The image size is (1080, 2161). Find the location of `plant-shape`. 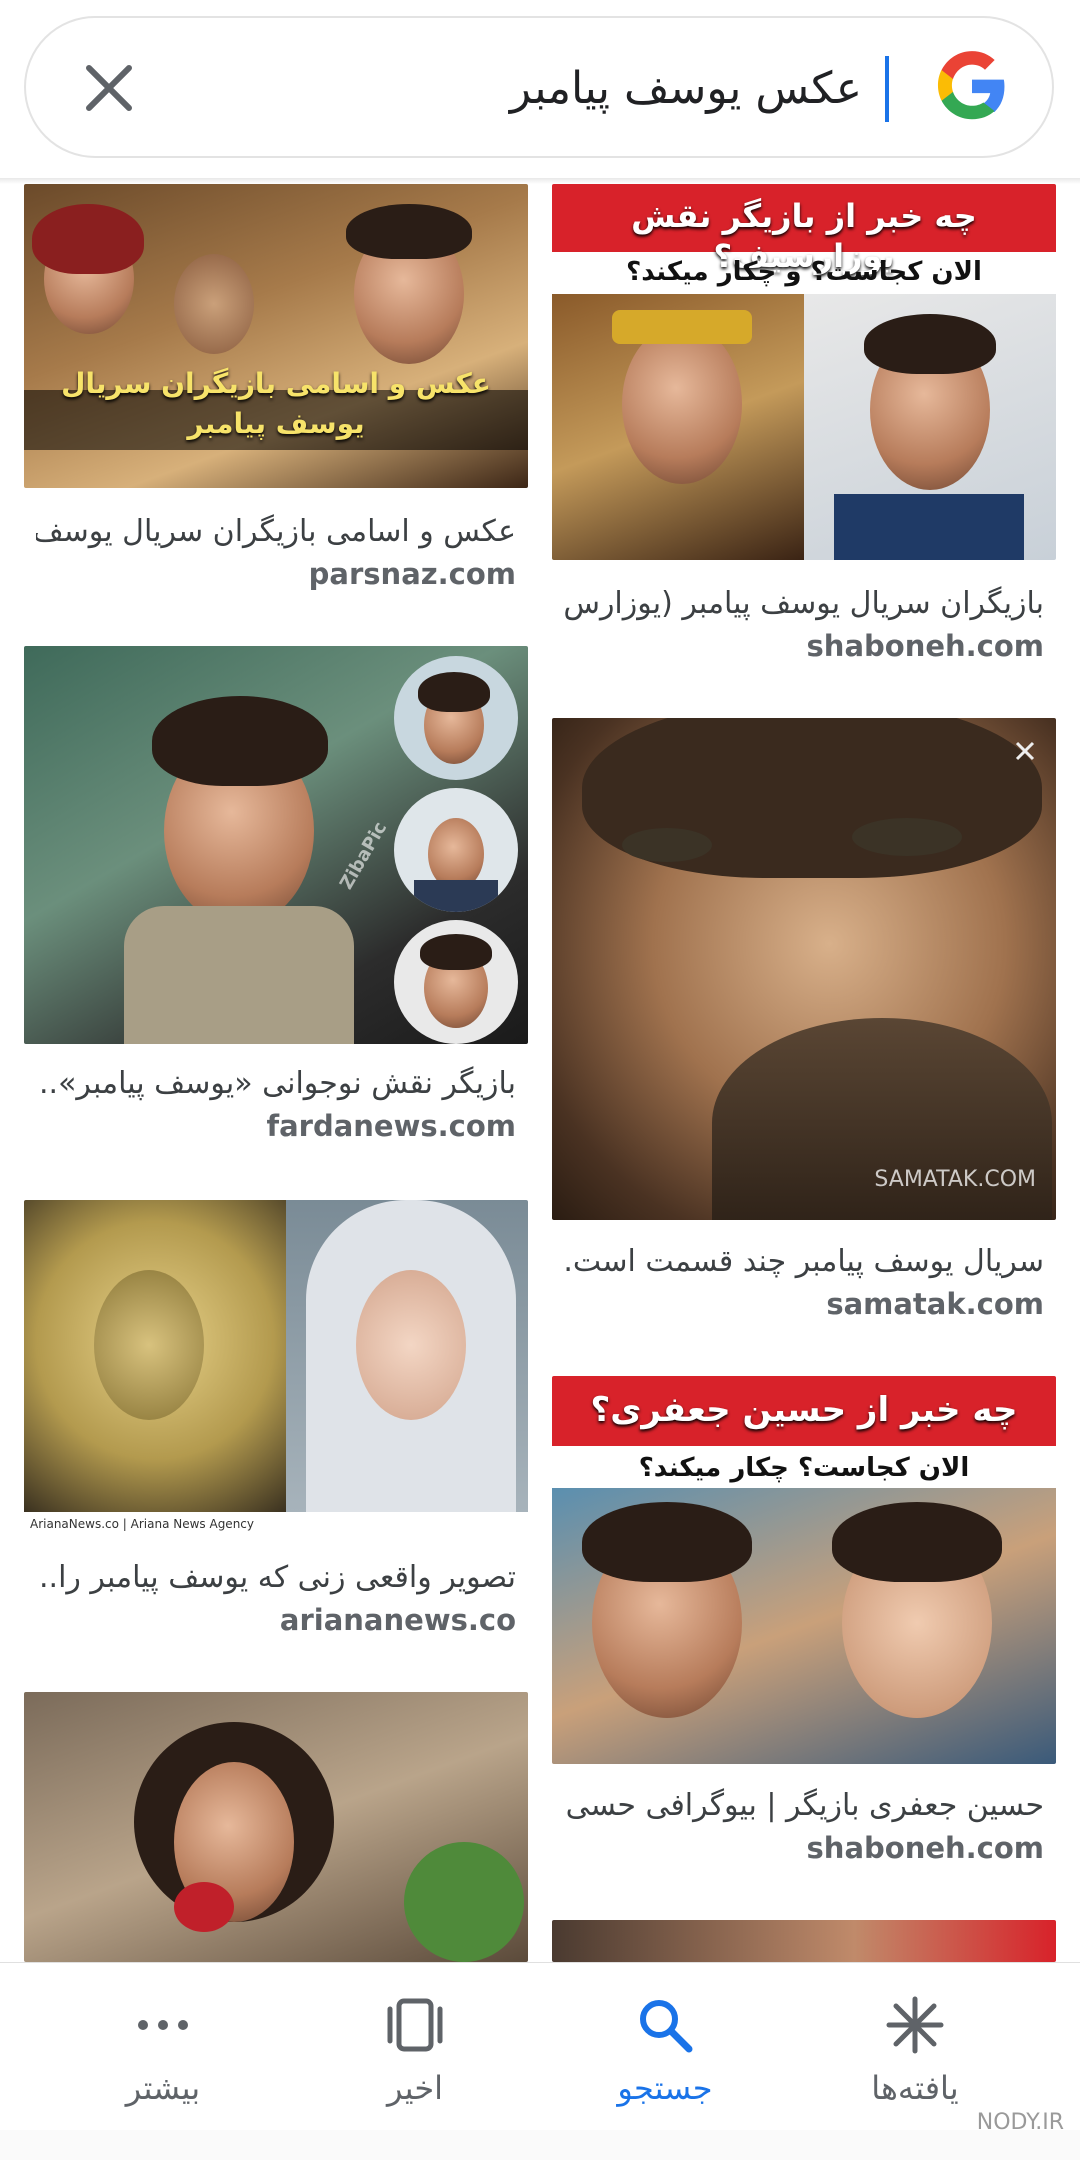

plant-shape is located at coordinates (464, 1902).